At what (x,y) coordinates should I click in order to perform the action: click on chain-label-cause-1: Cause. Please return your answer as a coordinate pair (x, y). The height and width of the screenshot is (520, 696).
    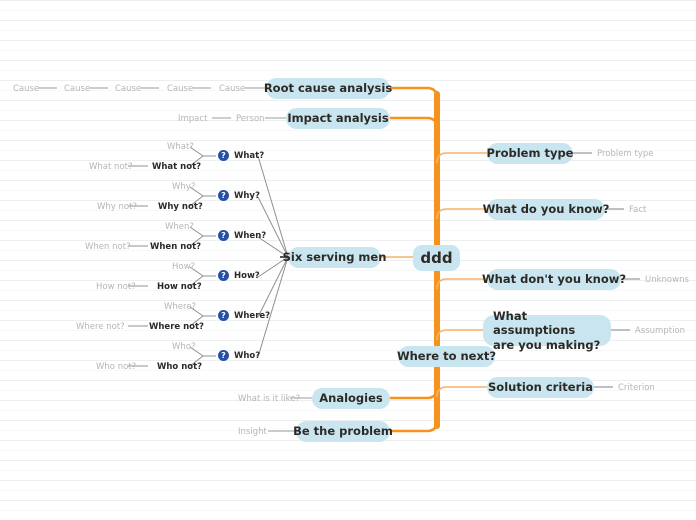
    Looking at the image, I should click on (26, 89).